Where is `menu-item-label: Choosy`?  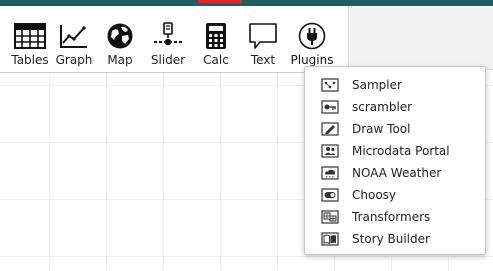
menu-item-label: Choosy is located at coordinates (374, 195).